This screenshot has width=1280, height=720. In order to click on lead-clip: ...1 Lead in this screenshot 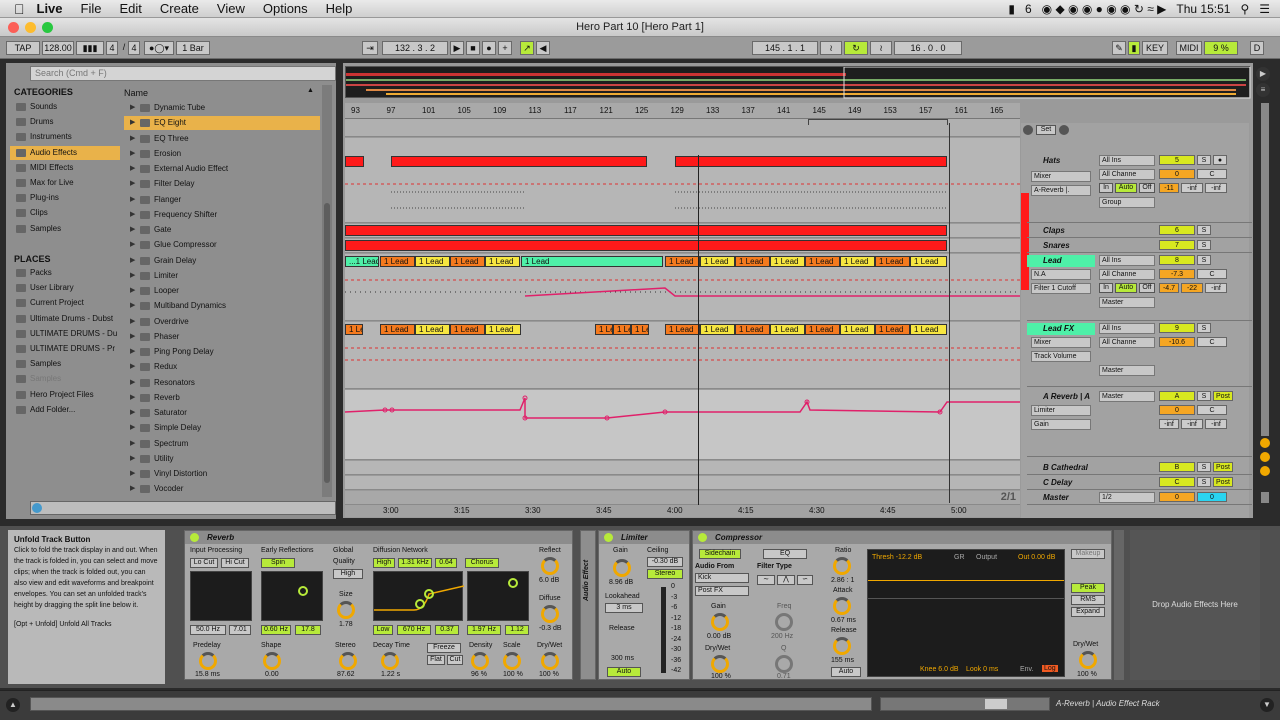, I will do `click(362, 261)`.